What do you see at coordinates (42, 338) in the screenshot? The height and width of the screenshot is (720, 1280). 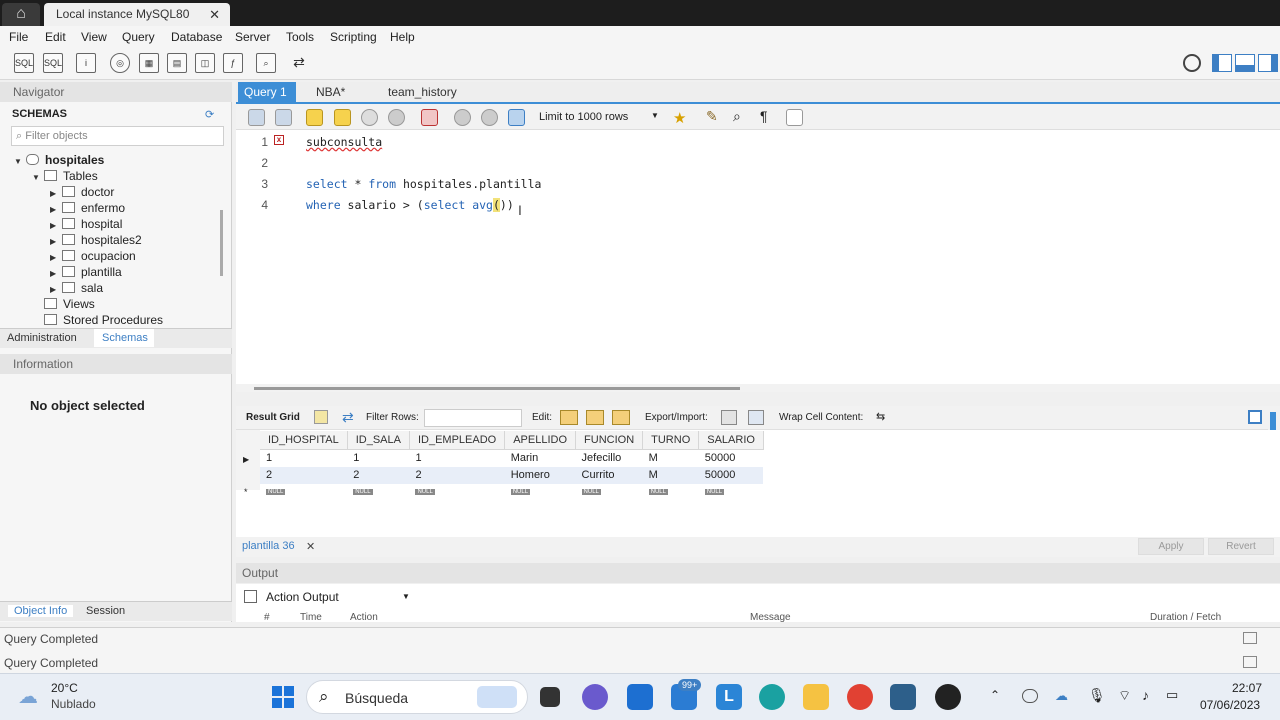 I see `tab-administration: Administration` at bounding box center [42, 338].